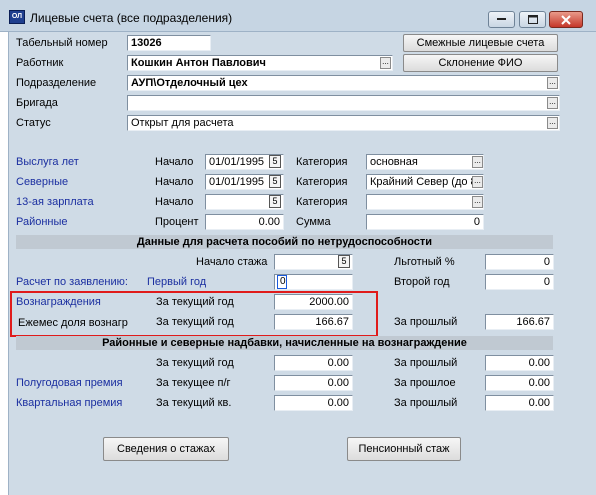  I want to click on half-year-current-field: 0.00, so click(313, 383).